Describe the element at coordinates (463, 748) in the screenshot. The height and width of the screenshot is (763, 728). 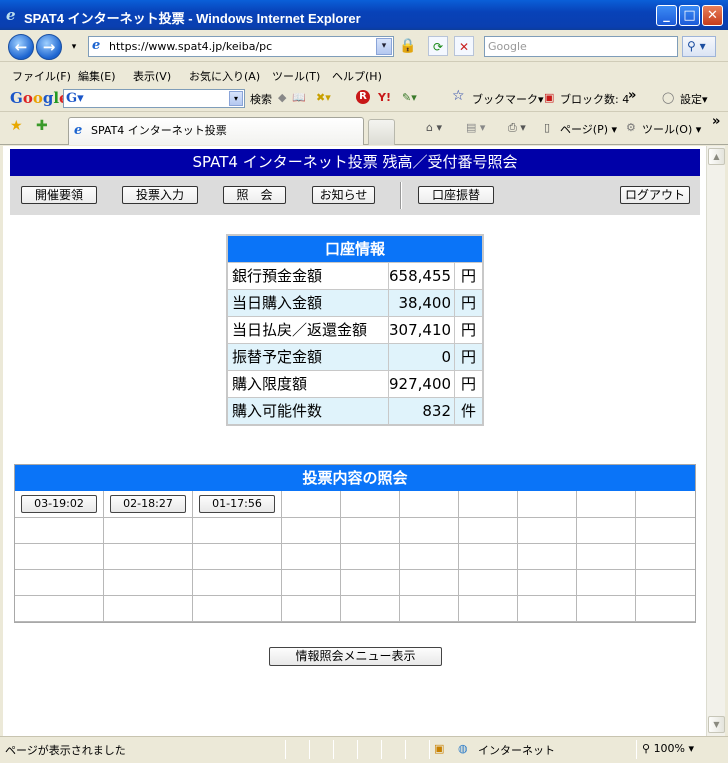
I see `internet-zone-icon: ◍` at that location.